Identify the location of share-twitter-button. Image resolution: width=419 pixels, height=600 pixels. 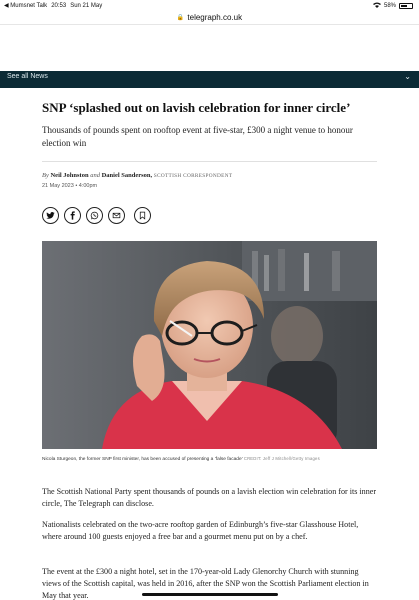
(50, 215).